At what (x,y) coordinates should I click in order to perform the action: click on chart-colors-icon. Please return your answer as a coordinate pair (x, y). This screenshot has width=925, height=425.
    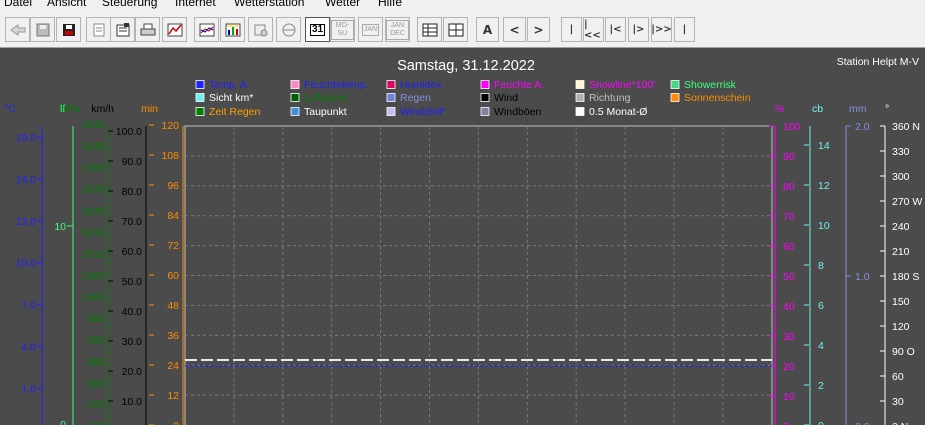
    Looking at the image, I should click on (207, 30).